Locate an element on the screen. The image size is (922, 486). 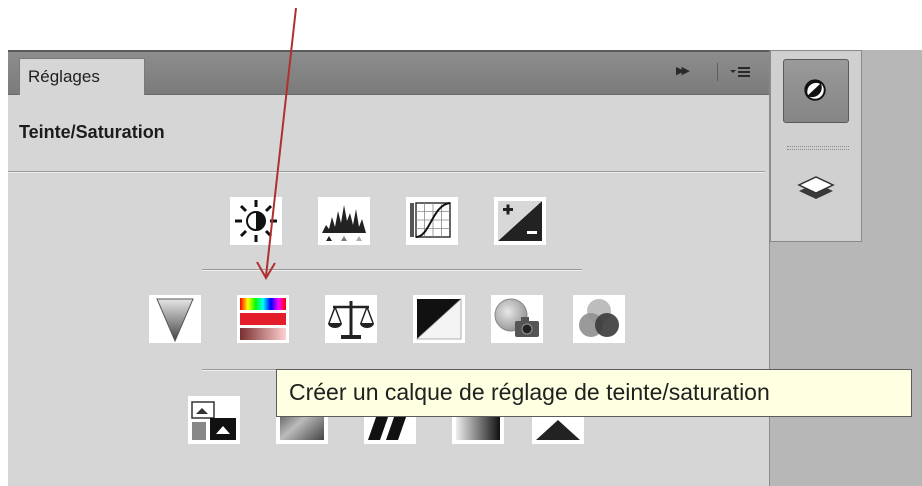
color-balance-icon is located at coordinates (351, 319).